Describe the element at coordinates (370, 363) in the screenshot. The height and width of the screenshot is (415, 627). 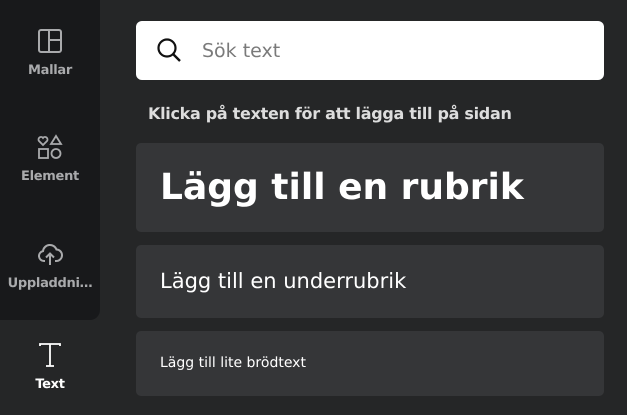
I see `body-text-button: Lägg till lite brödtext` at that location.